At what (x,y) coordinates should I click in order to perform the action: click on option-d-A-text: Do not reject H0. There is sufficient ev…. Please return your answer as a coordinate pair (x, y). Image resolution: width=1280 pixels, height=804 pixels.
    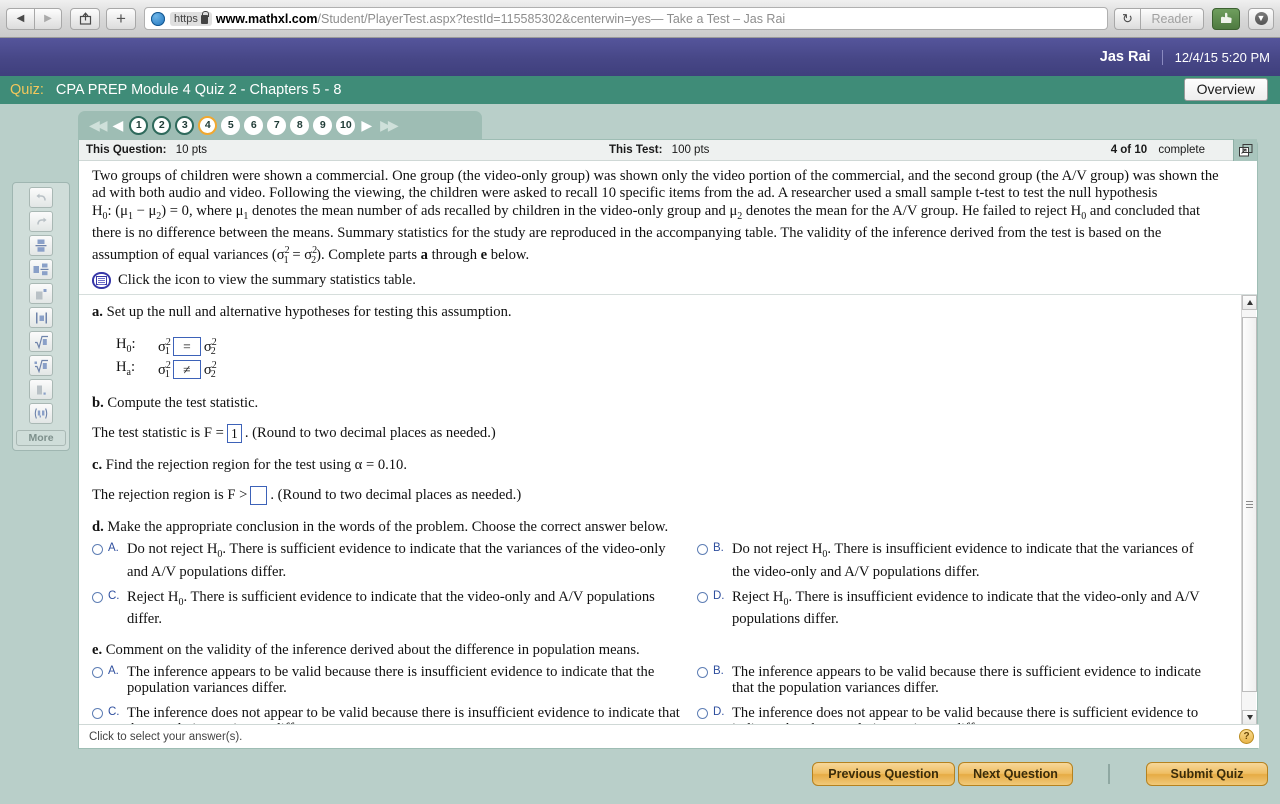
    Looking at the image, I should click on (396, 560).